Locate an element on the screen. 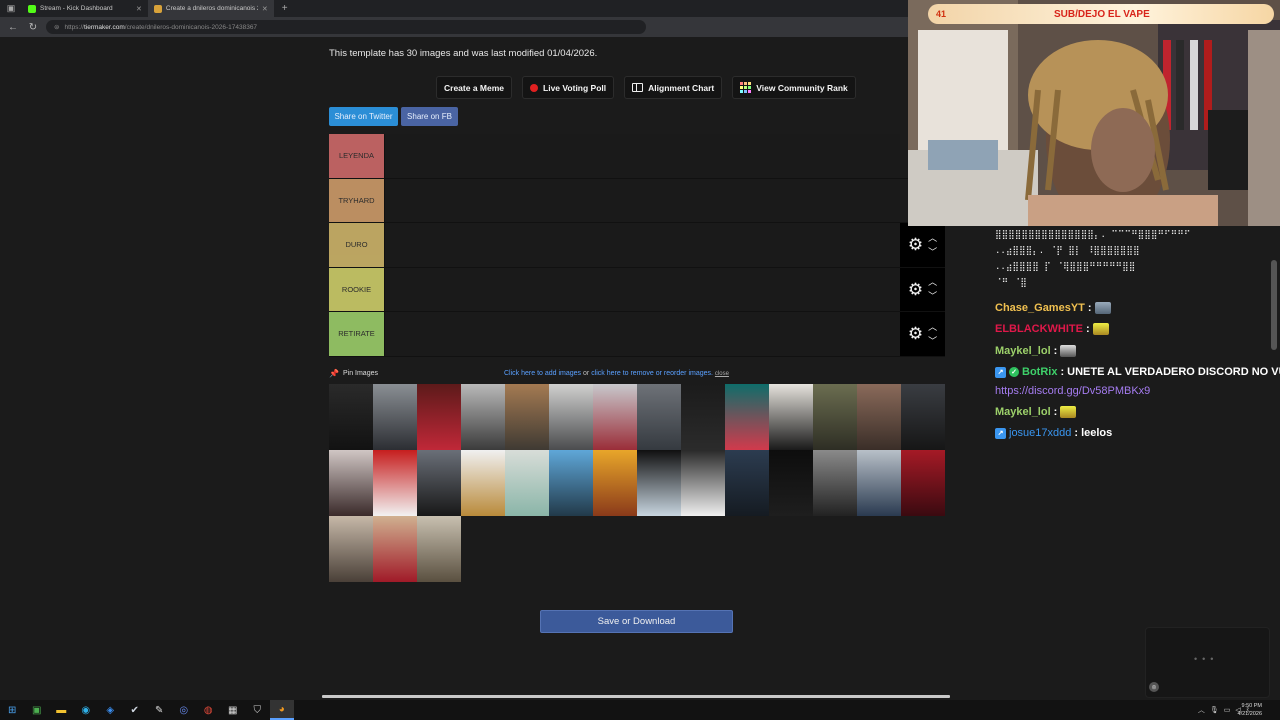  chat-scrollbar is located at coordinates (1274, 305).